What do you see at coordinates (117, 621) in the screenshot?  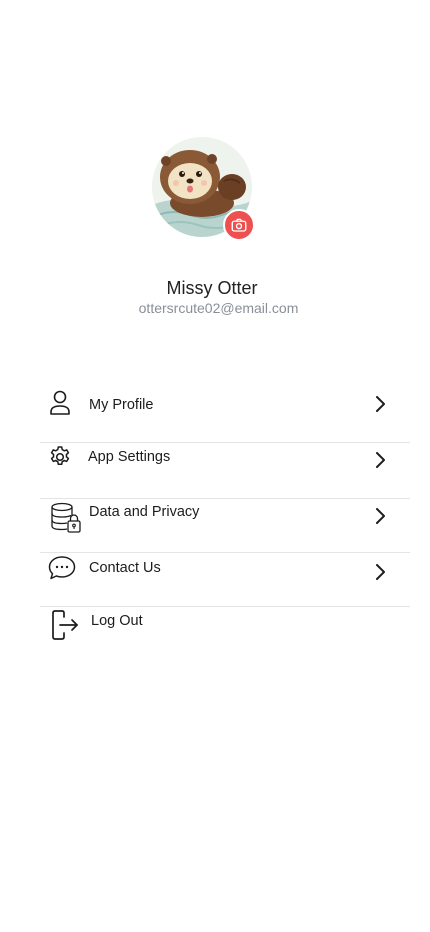 I see `menu-label-log-out: Log Out` at bounding box center [117, 621].